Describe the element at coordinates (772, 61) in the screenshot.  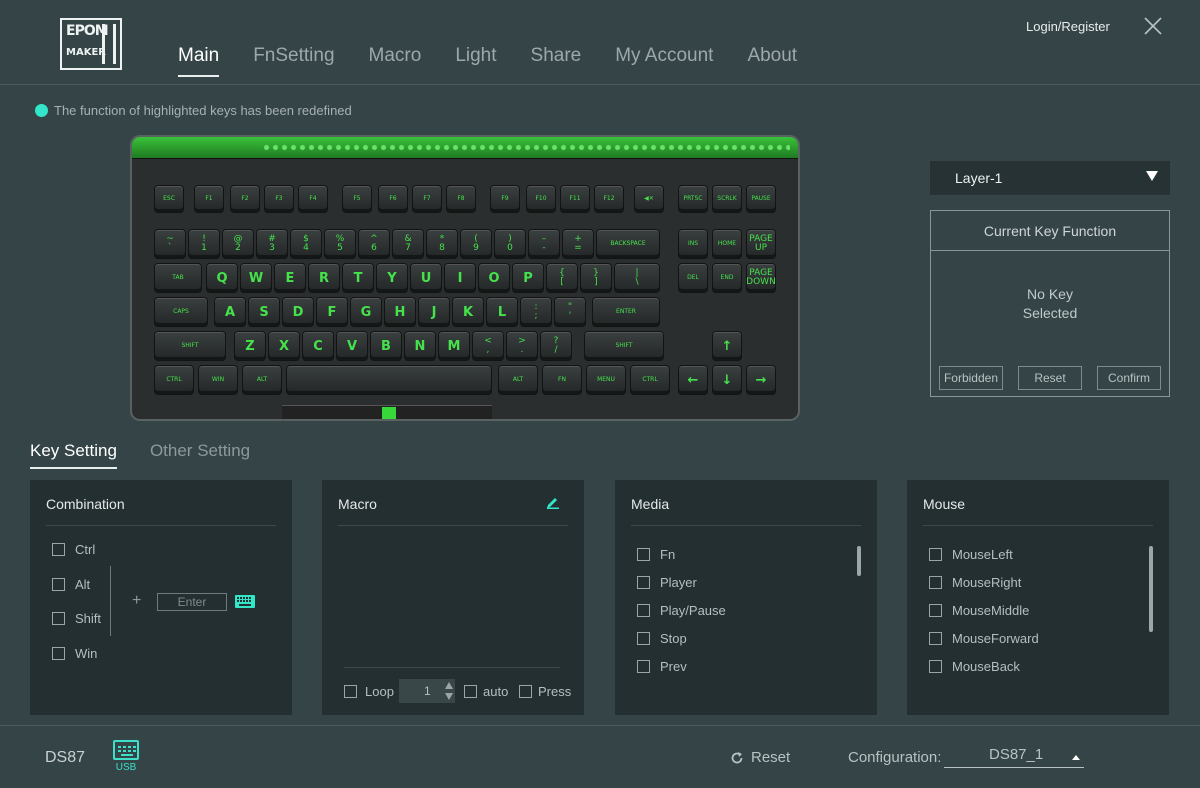
I see `tab-about: About` at that location.